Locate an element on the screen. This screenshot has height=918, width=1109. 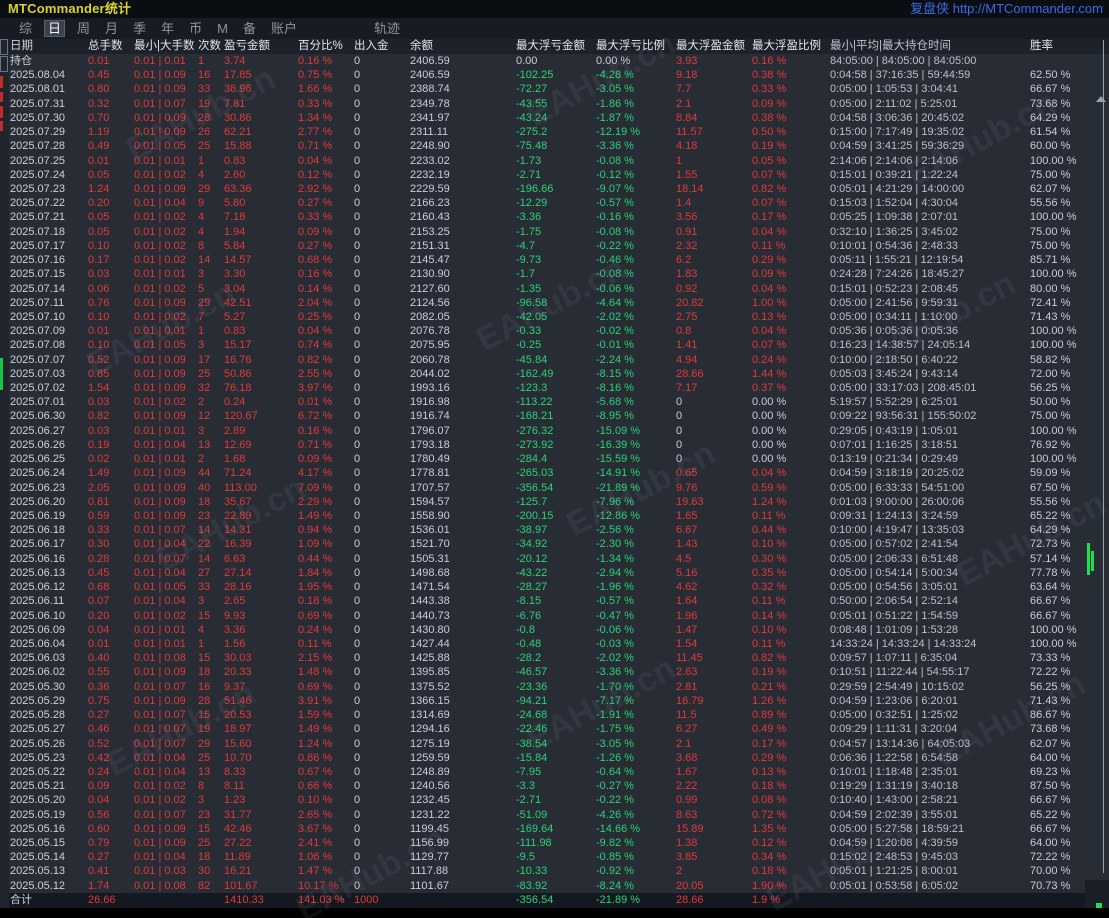
menu-item-M: M is located at coordinates (222, 28).